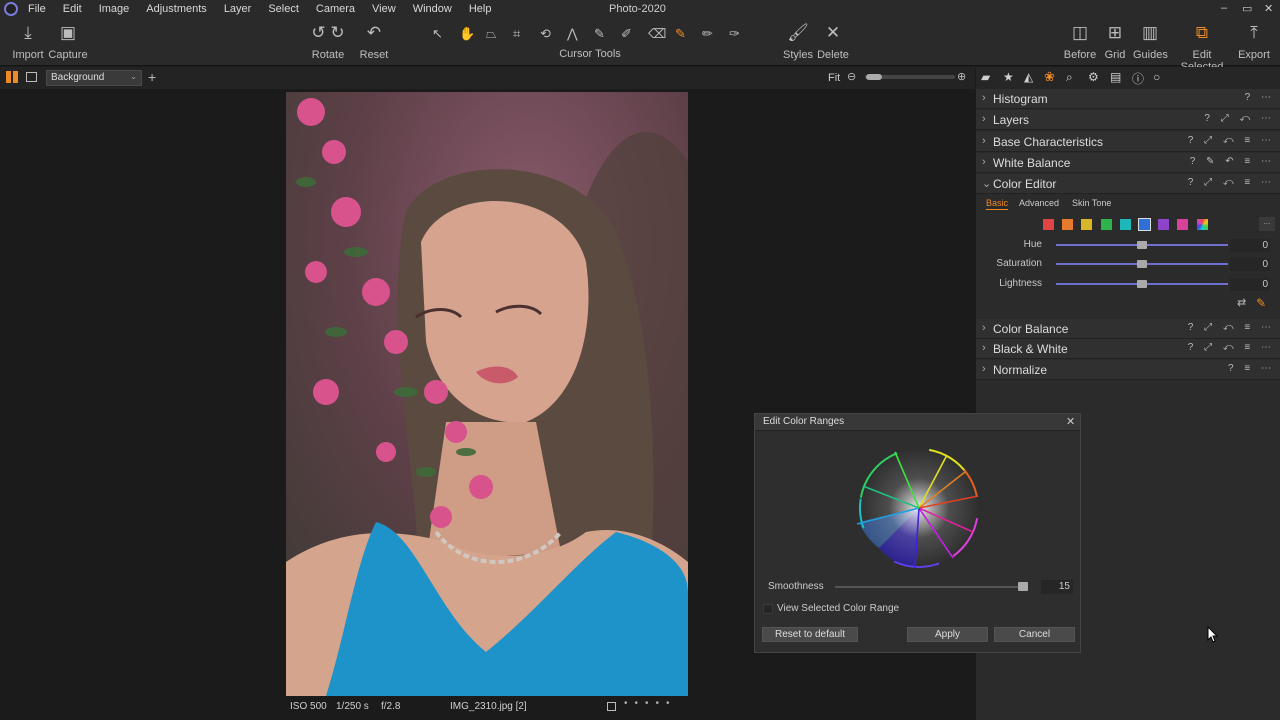  Describe the element at coordinates (1011, 120) in the screenshot. I see `section-title: Layers` at that location.